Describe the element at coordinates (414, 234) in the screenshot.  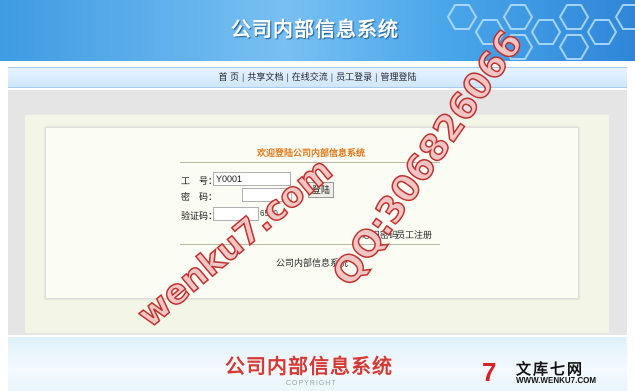
I see `register-link: 员工注册` at that location.